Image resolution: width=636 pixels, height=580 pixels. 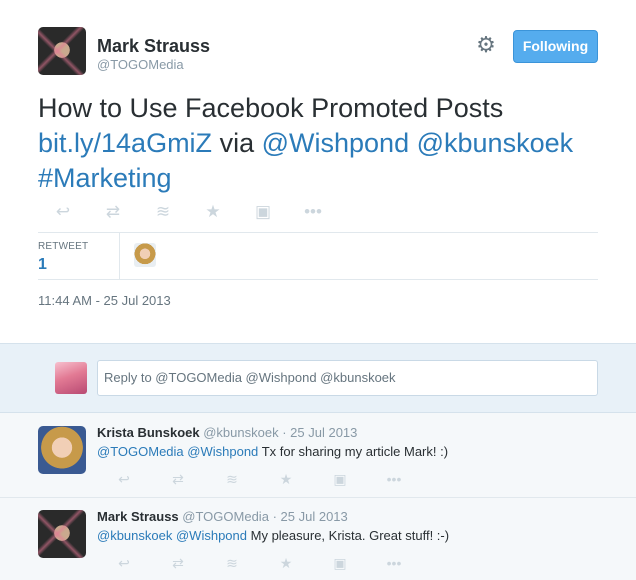 I want to click on tweet-timestamp: 11:44 AM - 25 Jul 2013, so click(x=104, y=300).